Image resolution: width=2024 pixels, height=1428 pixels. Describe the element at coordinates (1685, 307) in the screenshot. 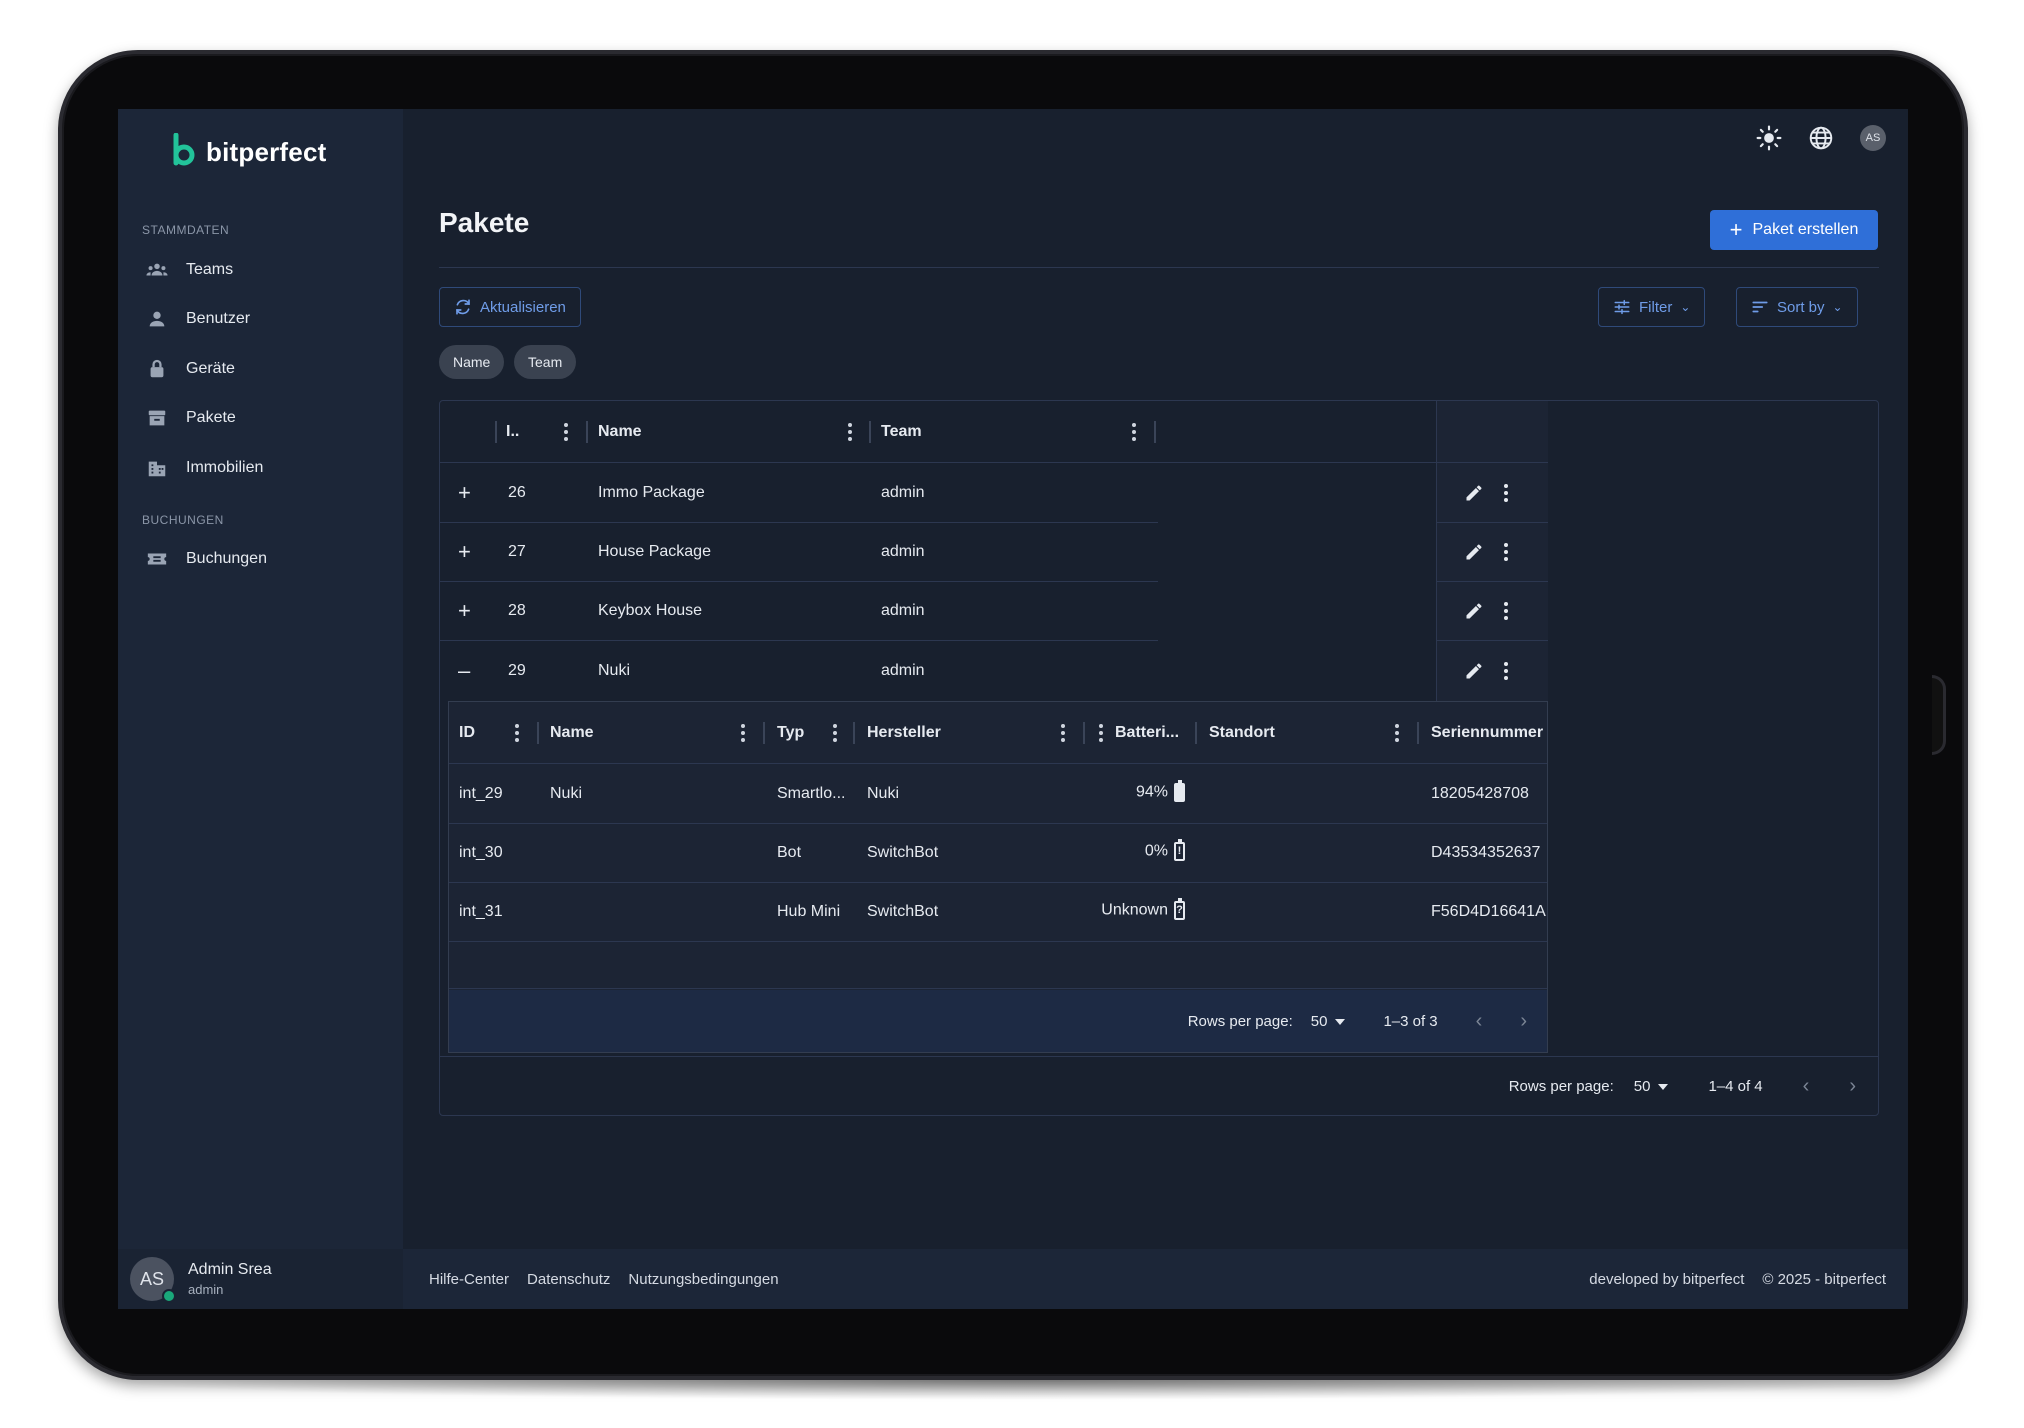

I see `chevron-down-icon: ⌄` at that location.